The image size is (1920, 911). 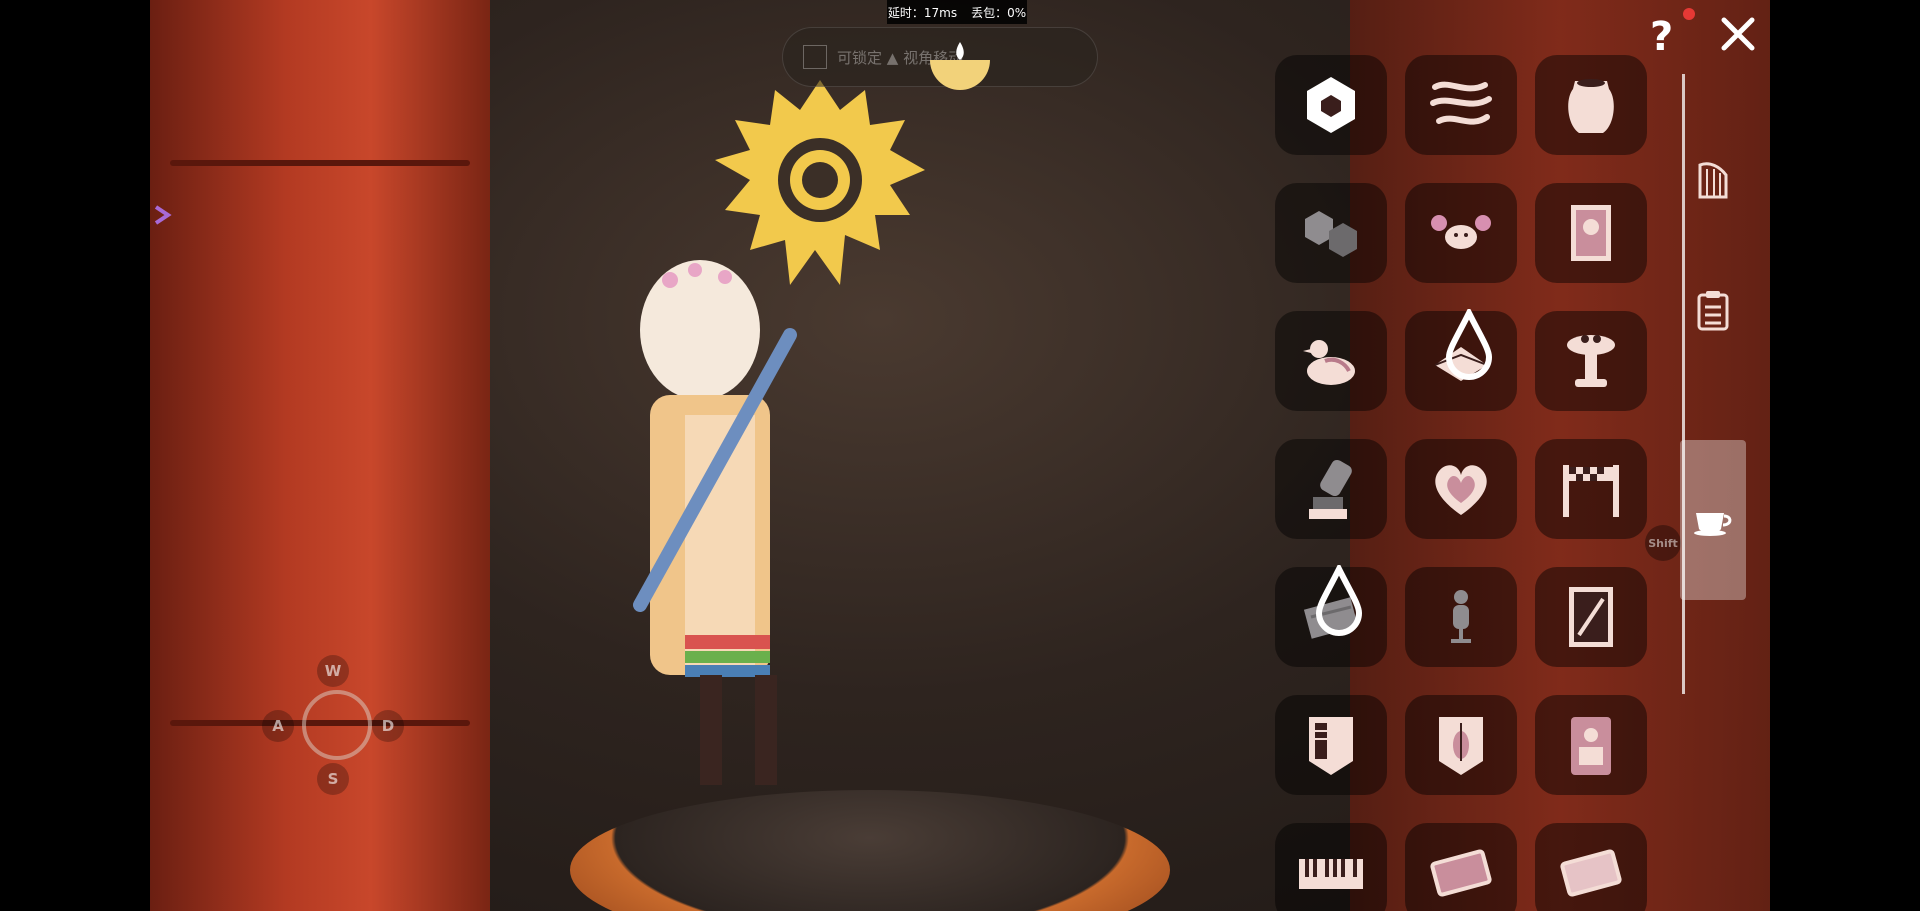 I want to click on clipboard-icon, so click(x=1713, y=311).